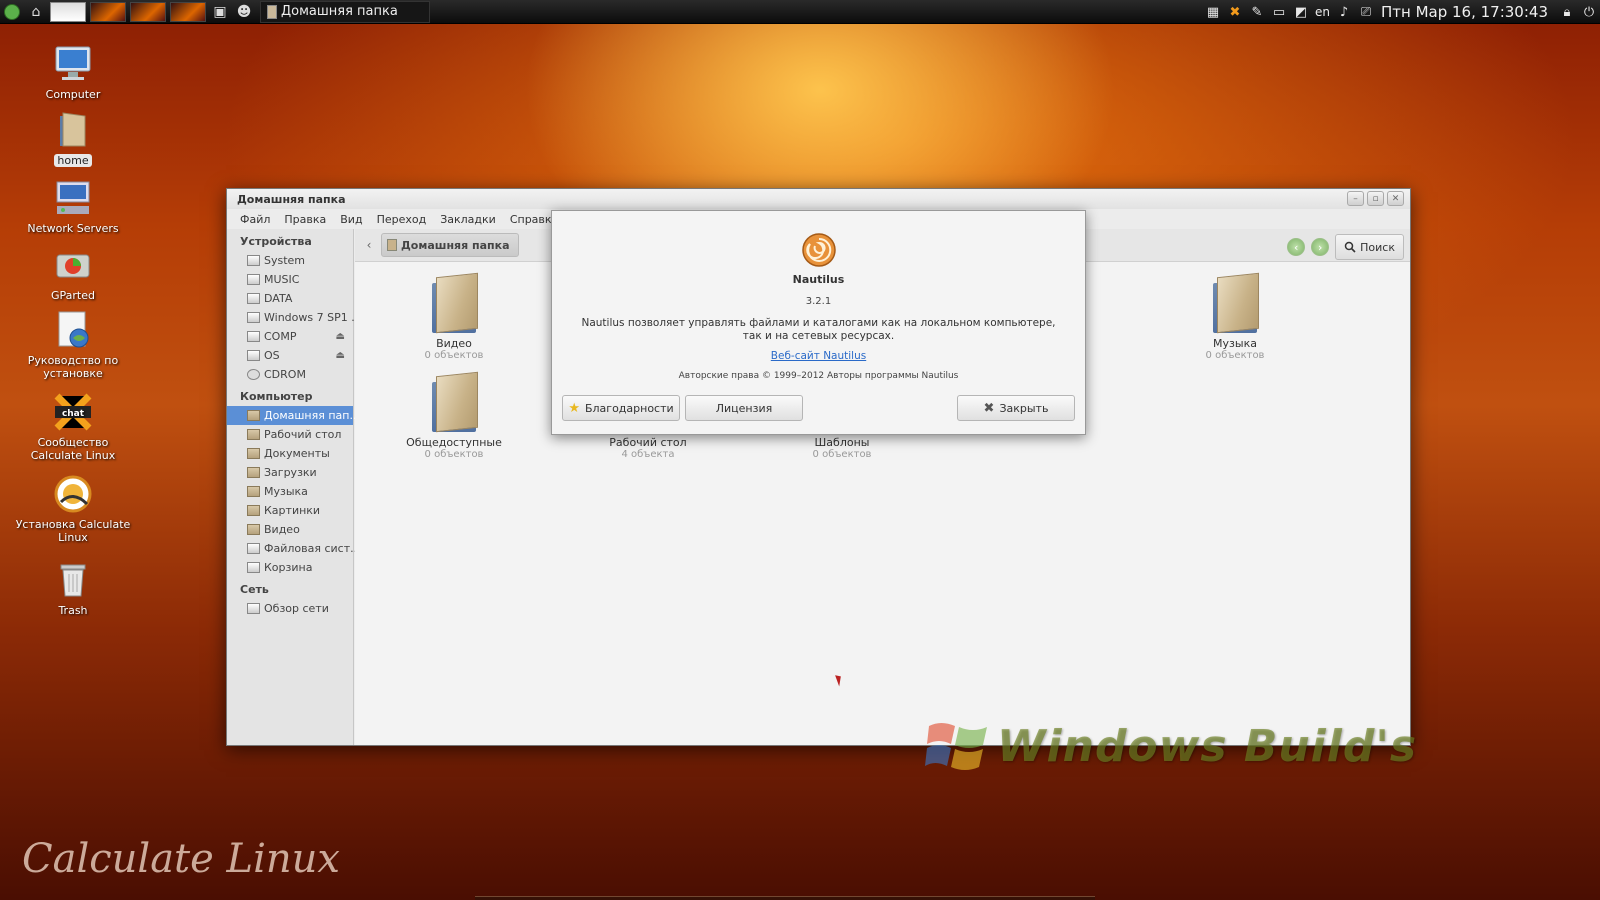 This screenshot has width=1600, height=900. What do you see at coordinates (454, 415) in the screenshot?
I see `file-item-public: Общедоступные 0 объектов` at bounding box center [454, 415].